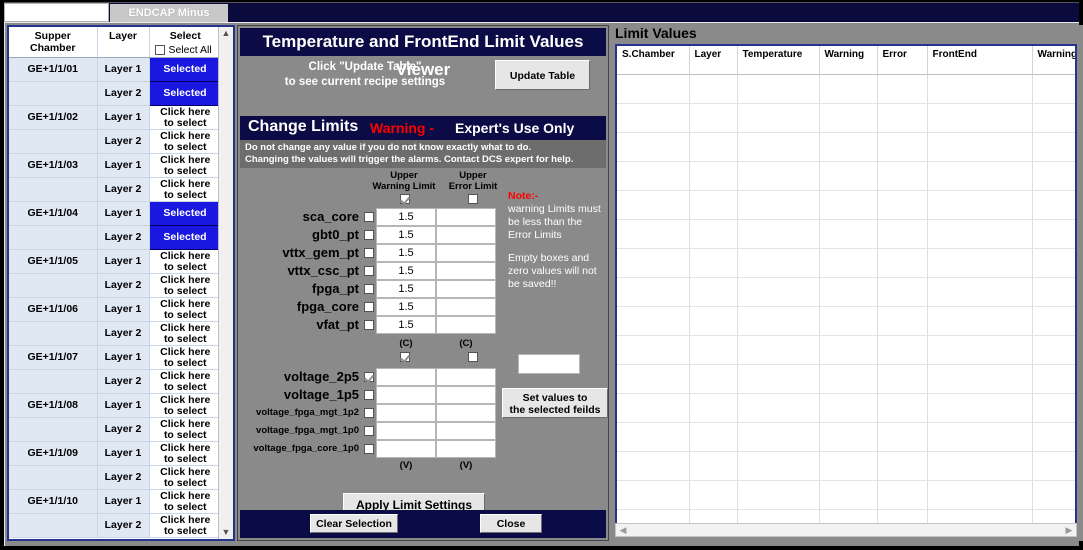  Describe the element at coordinates (115, 237) in the screenshot. I see `table-row: Layer 2 Selected` at that location.